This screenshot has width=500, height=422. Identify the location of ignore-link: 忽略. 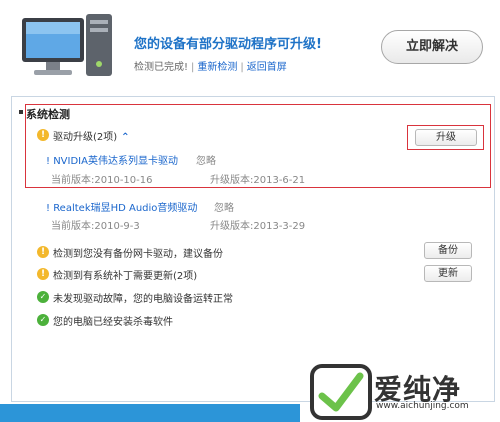
(224, 206).